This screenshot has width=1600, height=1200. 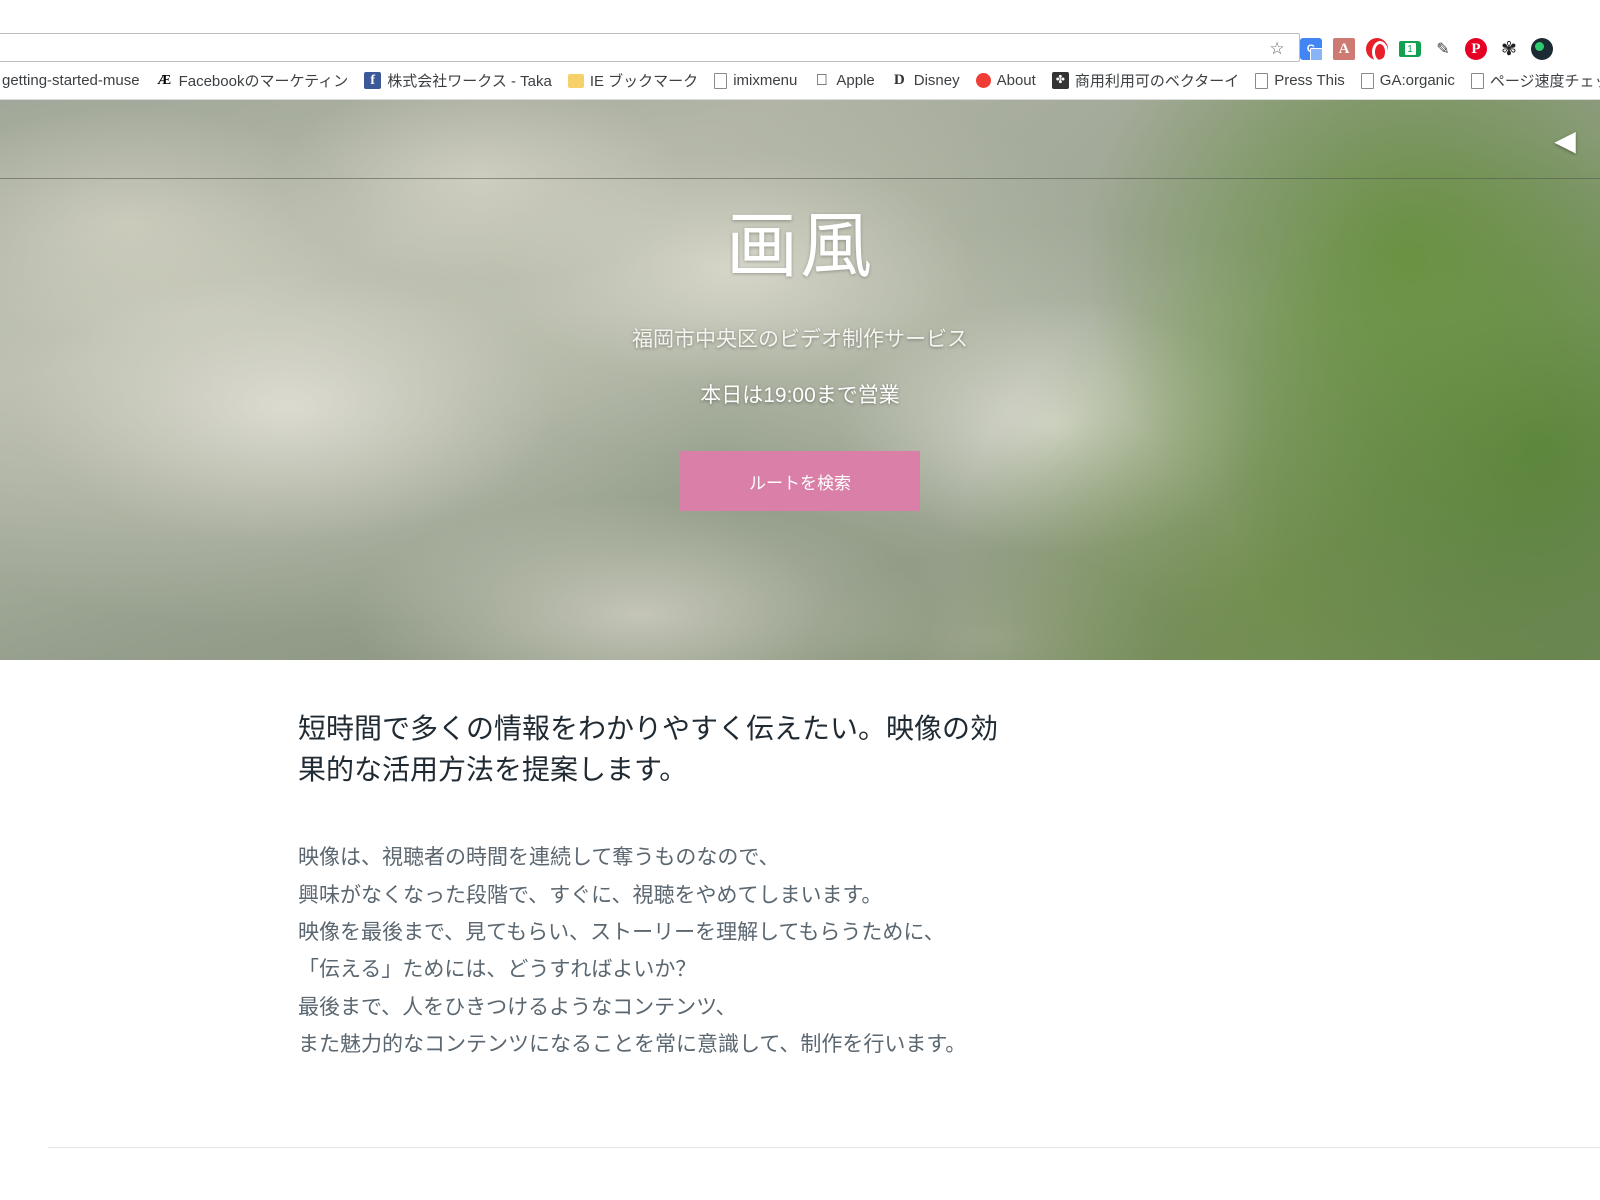 What do you see at coordinates (824, 1147) in the screenshot?
I see `section-divider` at bounding box center [824, 1147].